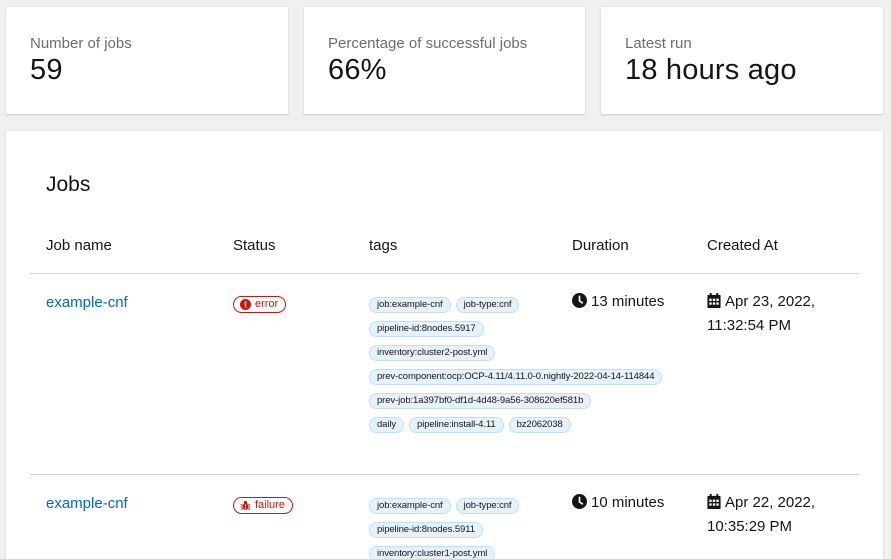 This screenshot has height=559, width=891. Describe the element at coordinates (301, 516) in the screenshot. I see `status-cell: failure` at that location.